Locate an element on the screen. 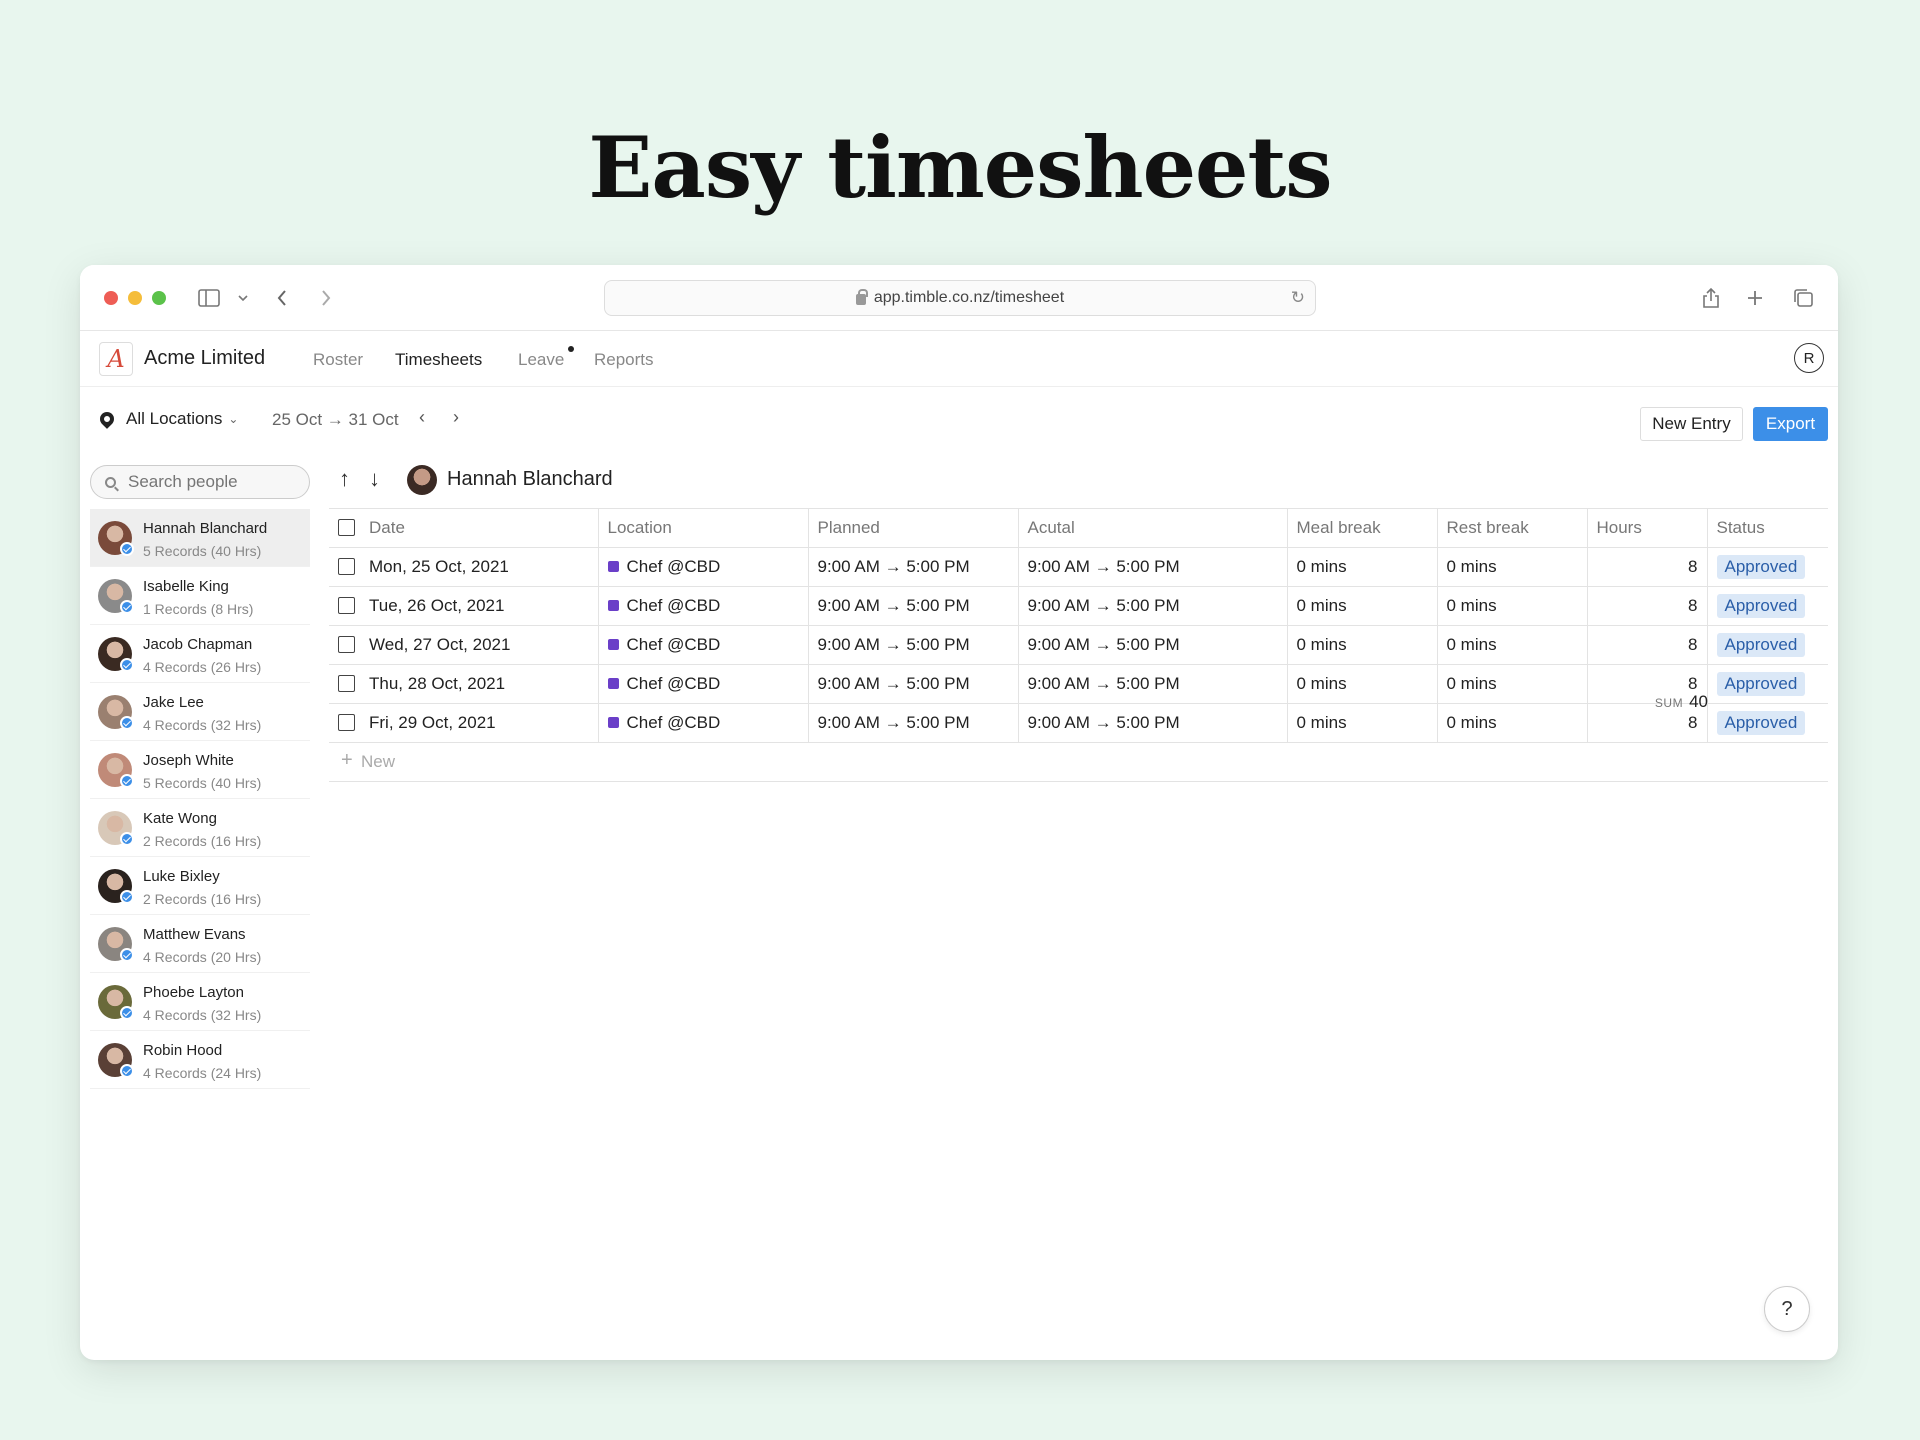  select-all-checkbox is located at coordinates (346, 528).